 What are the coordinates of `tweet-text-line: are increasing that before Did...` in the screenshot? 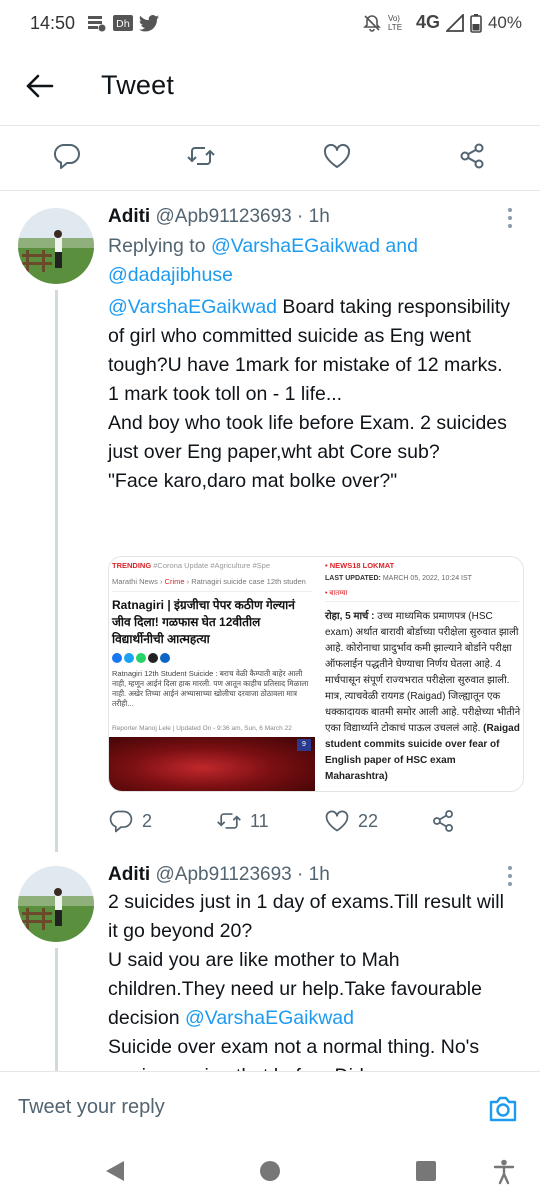 It's located at (313, 1066).